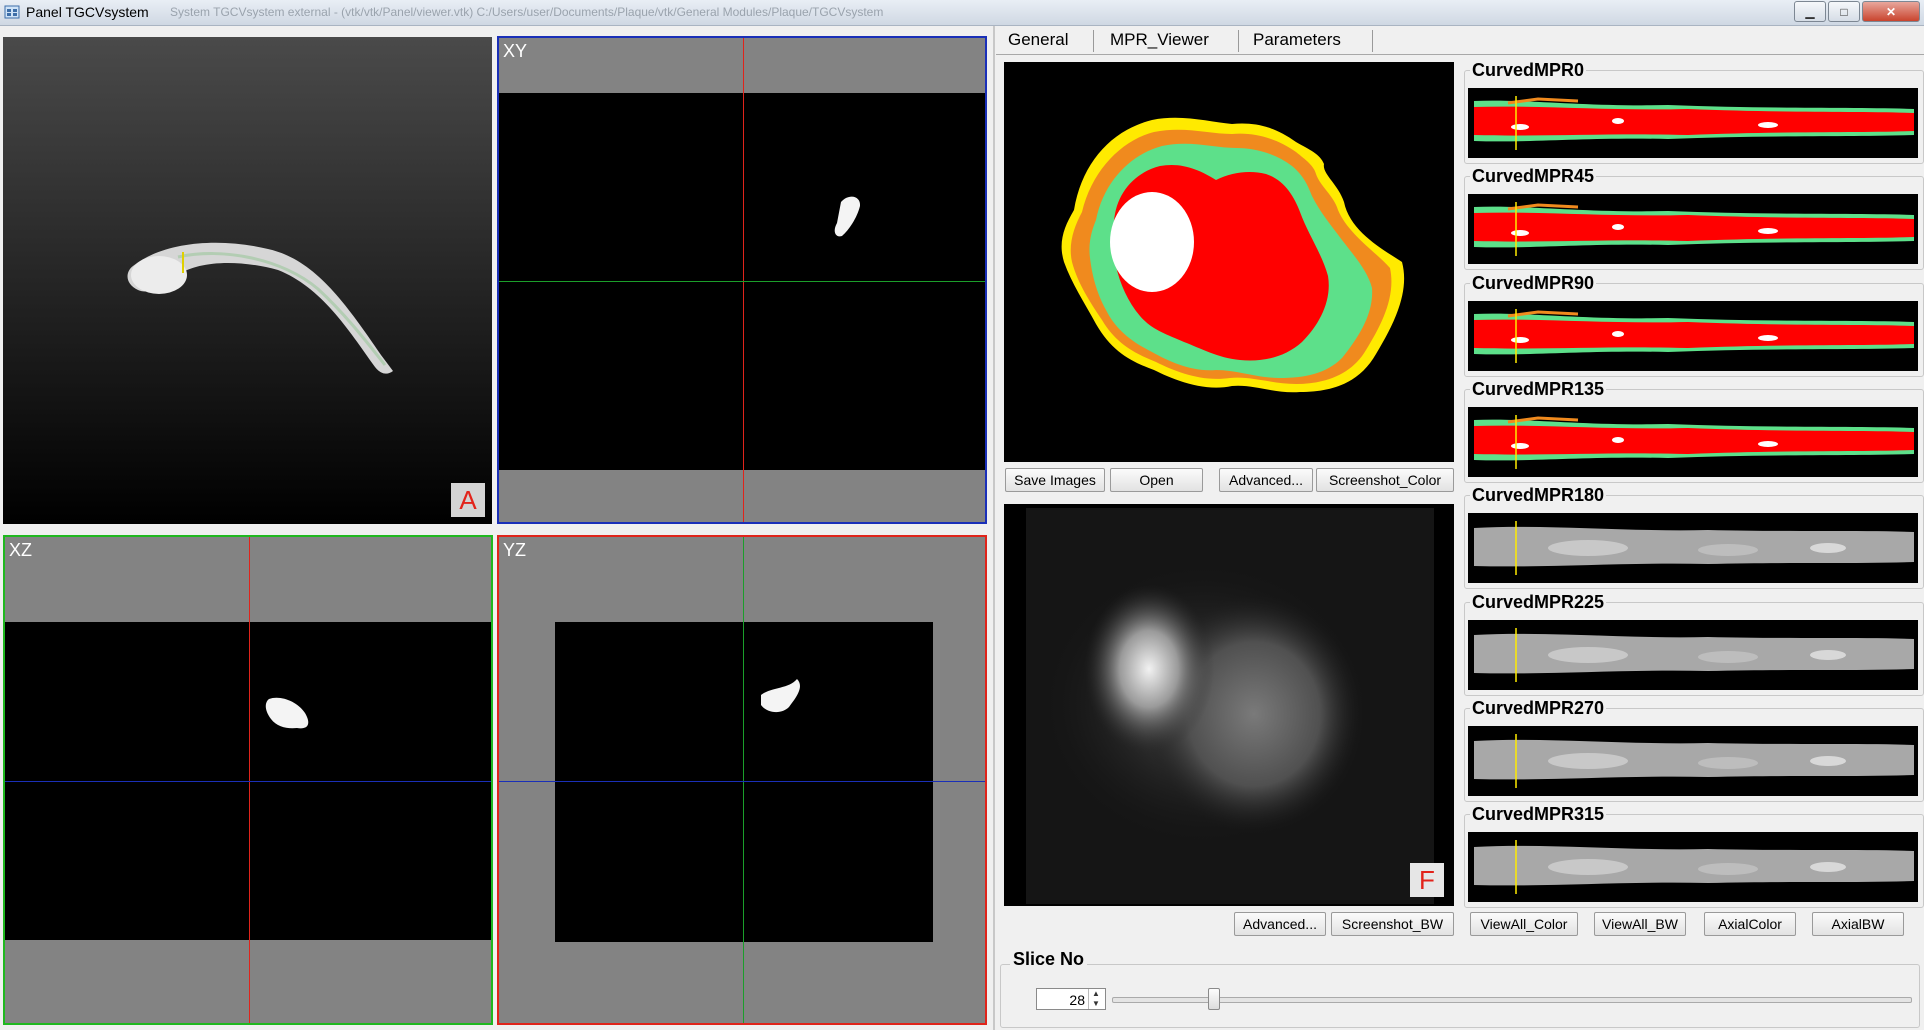  I want to click on tab-mpr-viewer: MPR_Viewer, so click(1159, 40).